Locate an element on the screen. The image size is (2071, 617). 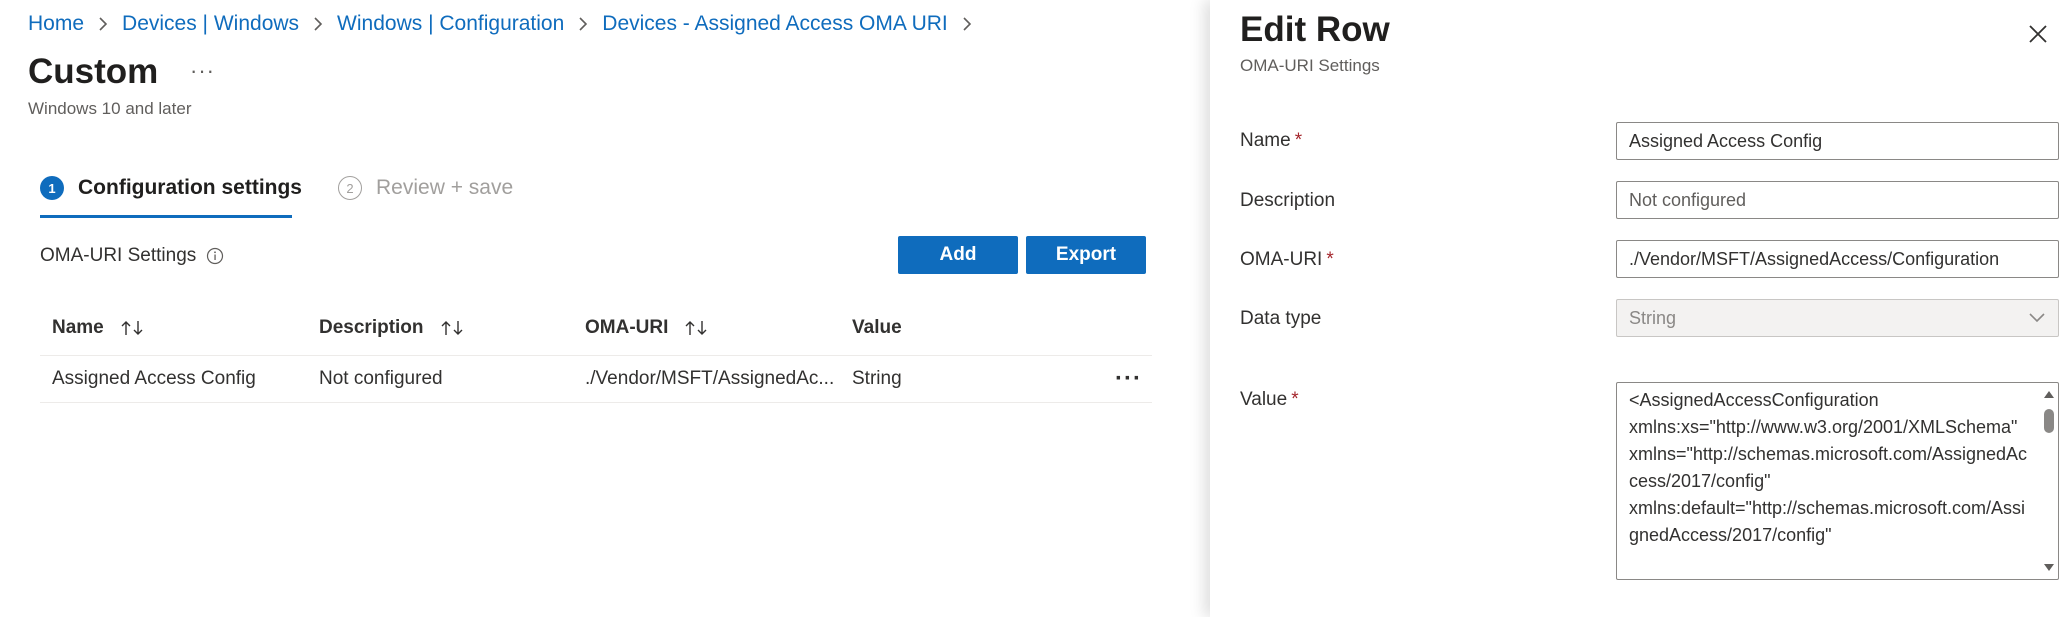
column-label: Description is located at coordinates (371, 327).